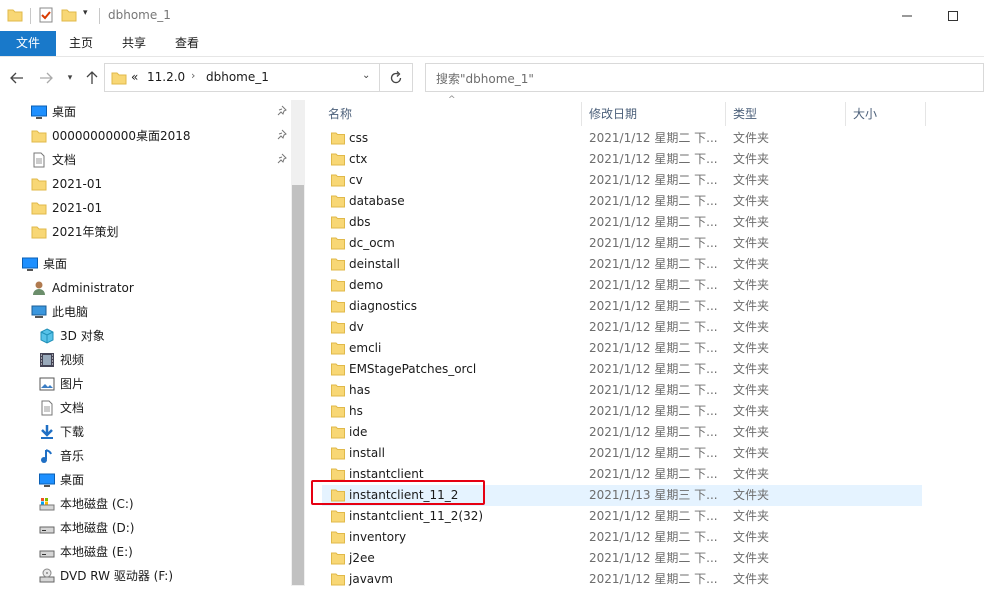 Image resolution: width=984 pixels, height=590 pixels. Describe the element at coordinates (622, 390) in the screenshot. I see `file-row: has 2021/1/12 星期二 下... 文件夹` at that location.